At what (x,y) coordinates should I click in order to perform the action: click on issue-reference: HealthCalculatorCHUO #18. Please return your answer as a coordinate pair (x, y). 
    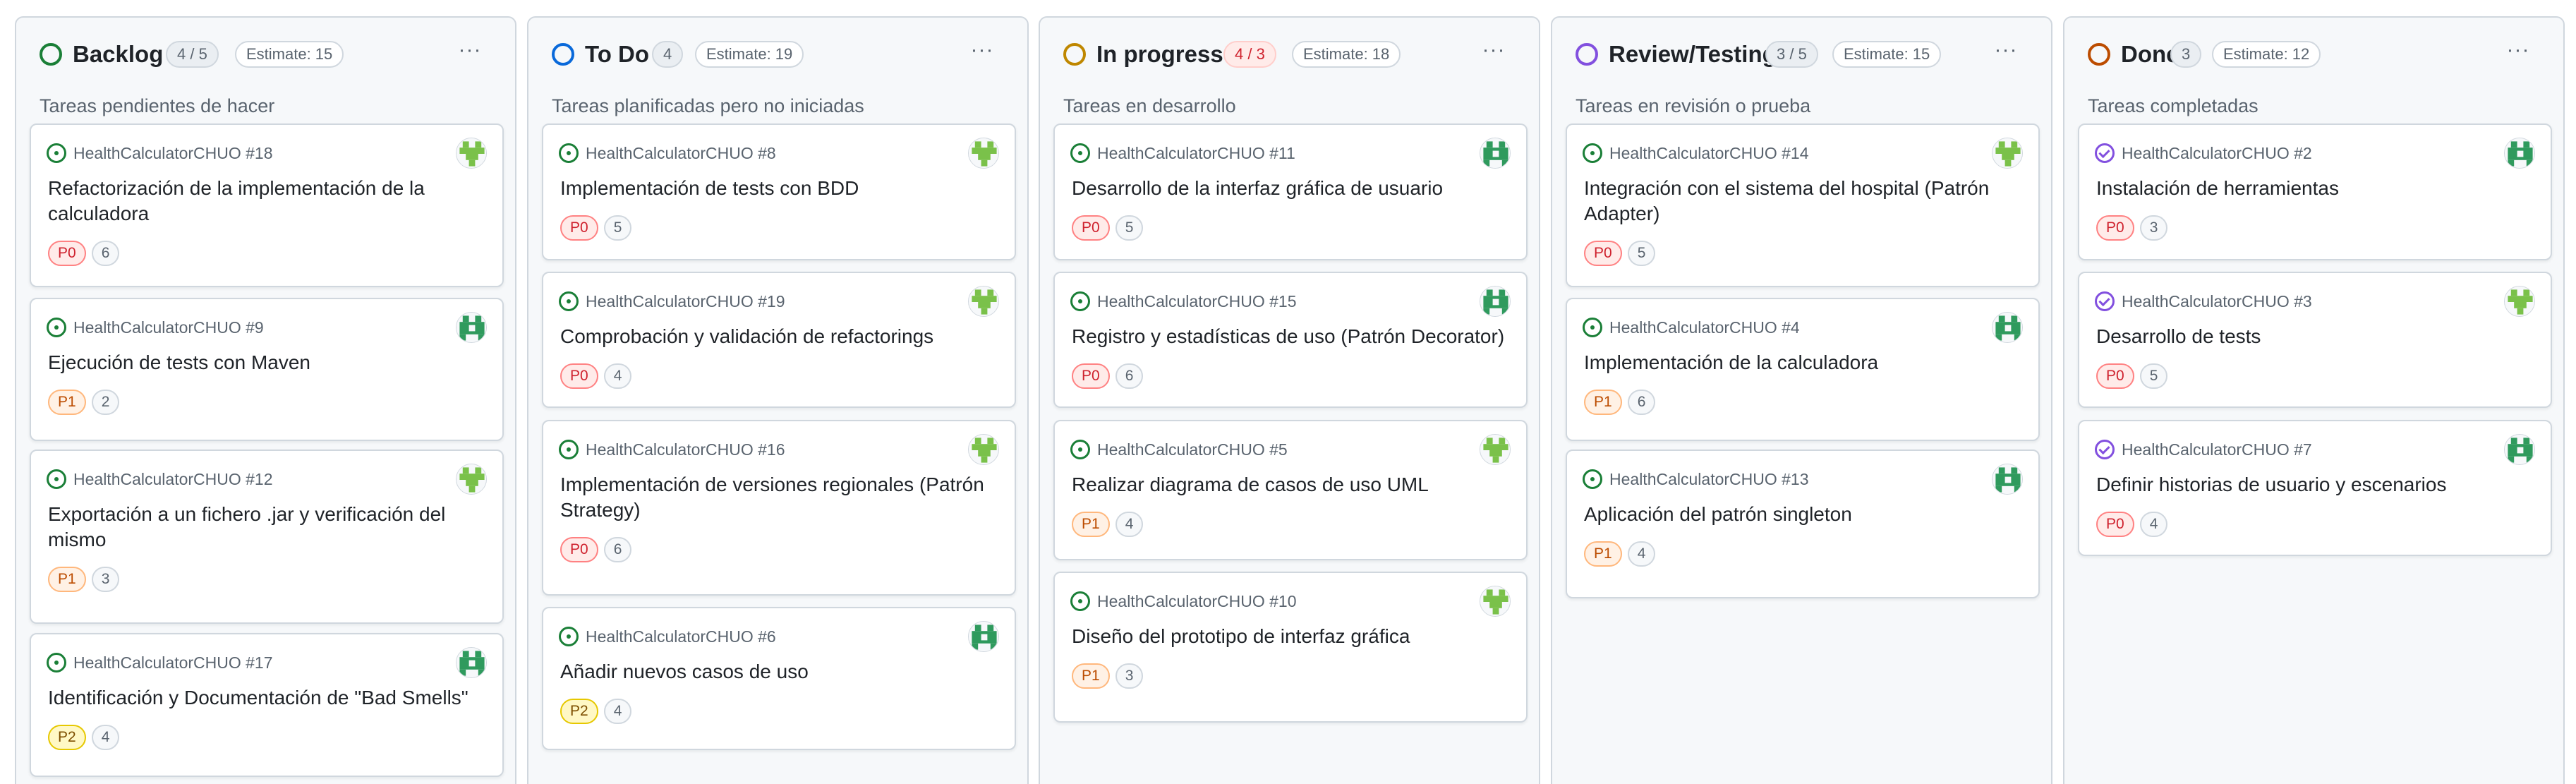
    Looking at the image, I should click on (160, 153).